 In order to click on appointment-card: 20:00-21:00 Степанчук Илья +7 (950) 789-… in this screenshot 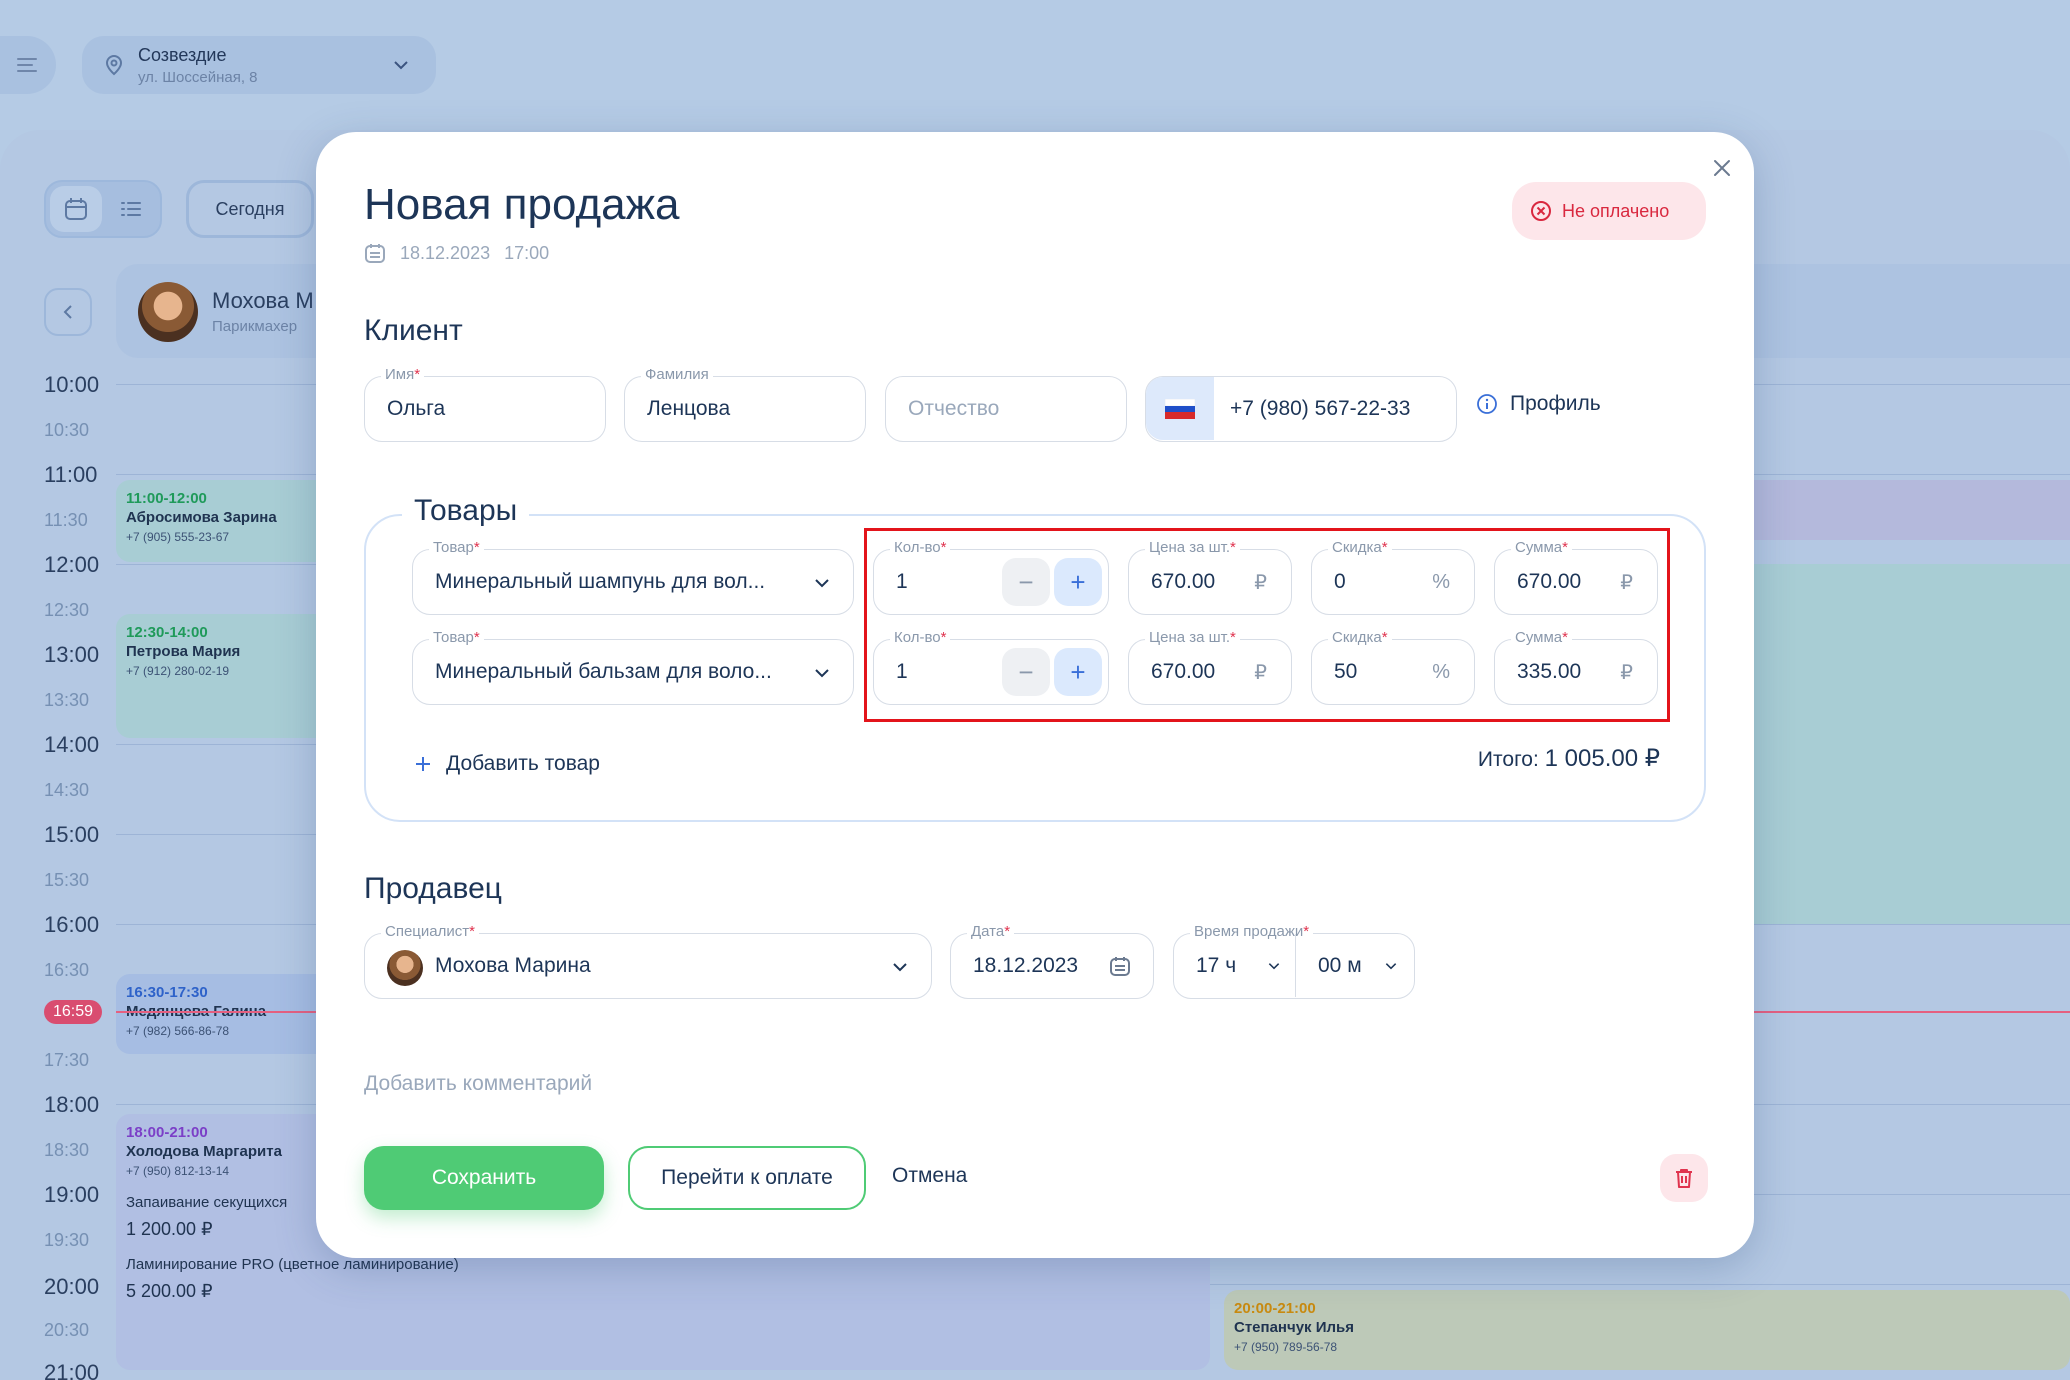, I will do `click(1647, 1330)`.